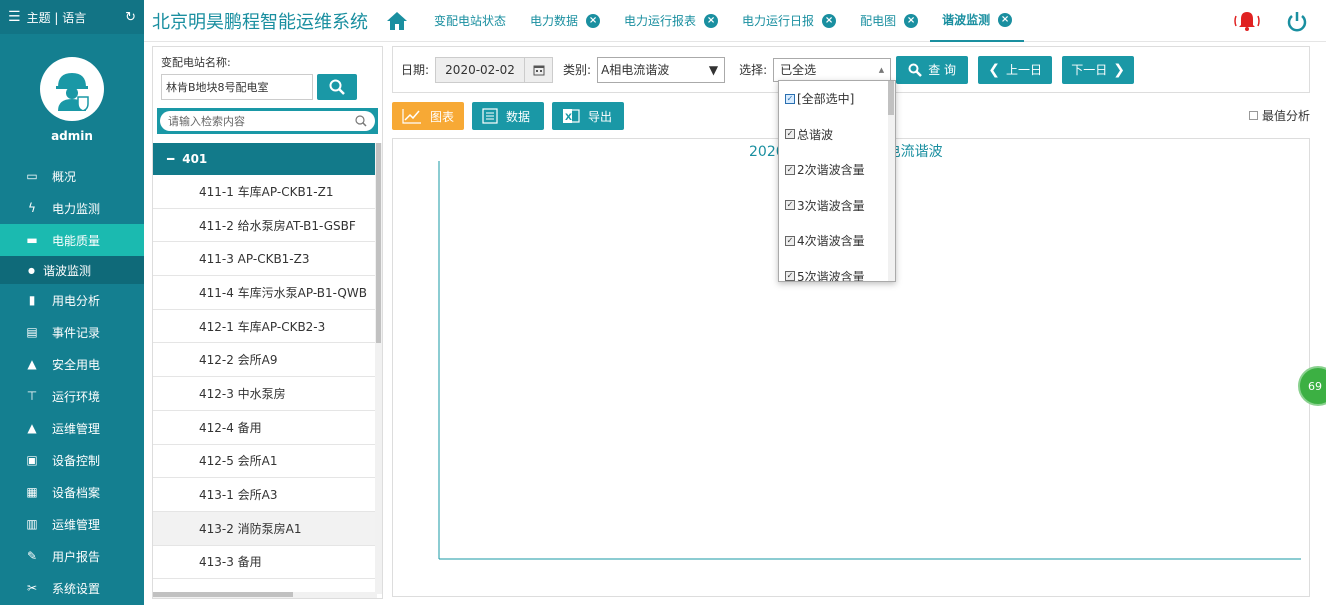  I want to click on tree-item: 413-3 备用, so click(265, 563).